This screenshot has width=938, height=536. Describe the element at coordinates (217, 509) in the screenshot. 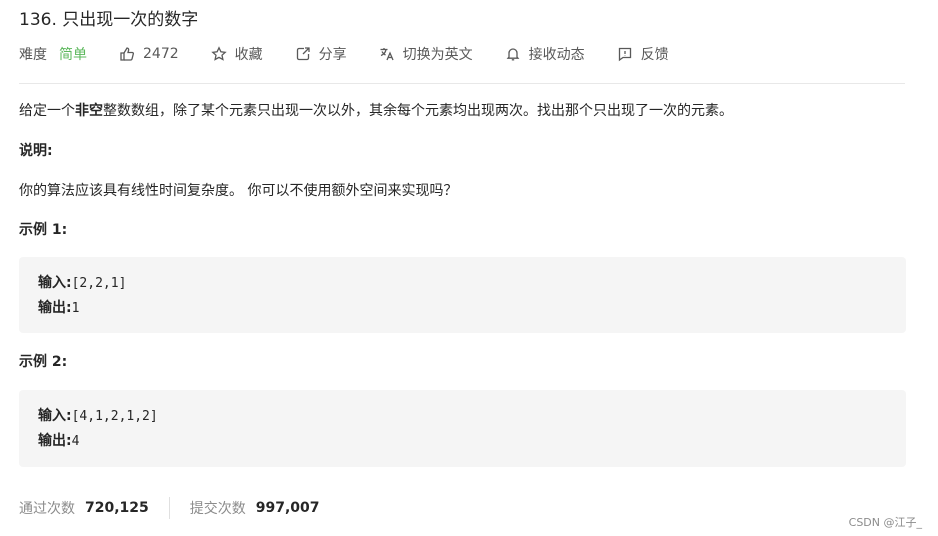

I see `submissions-label: 提交次数` at that location.